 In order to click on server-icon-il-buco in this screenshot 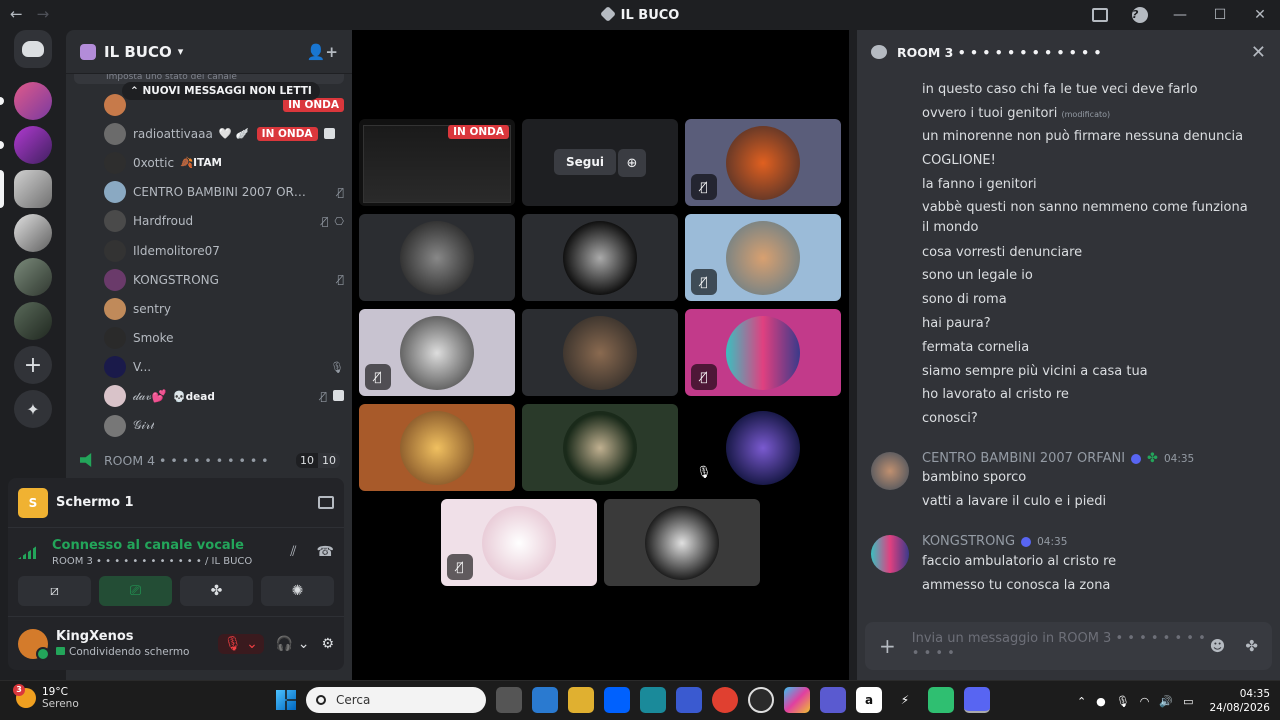, I will do `click(33, 189)`.